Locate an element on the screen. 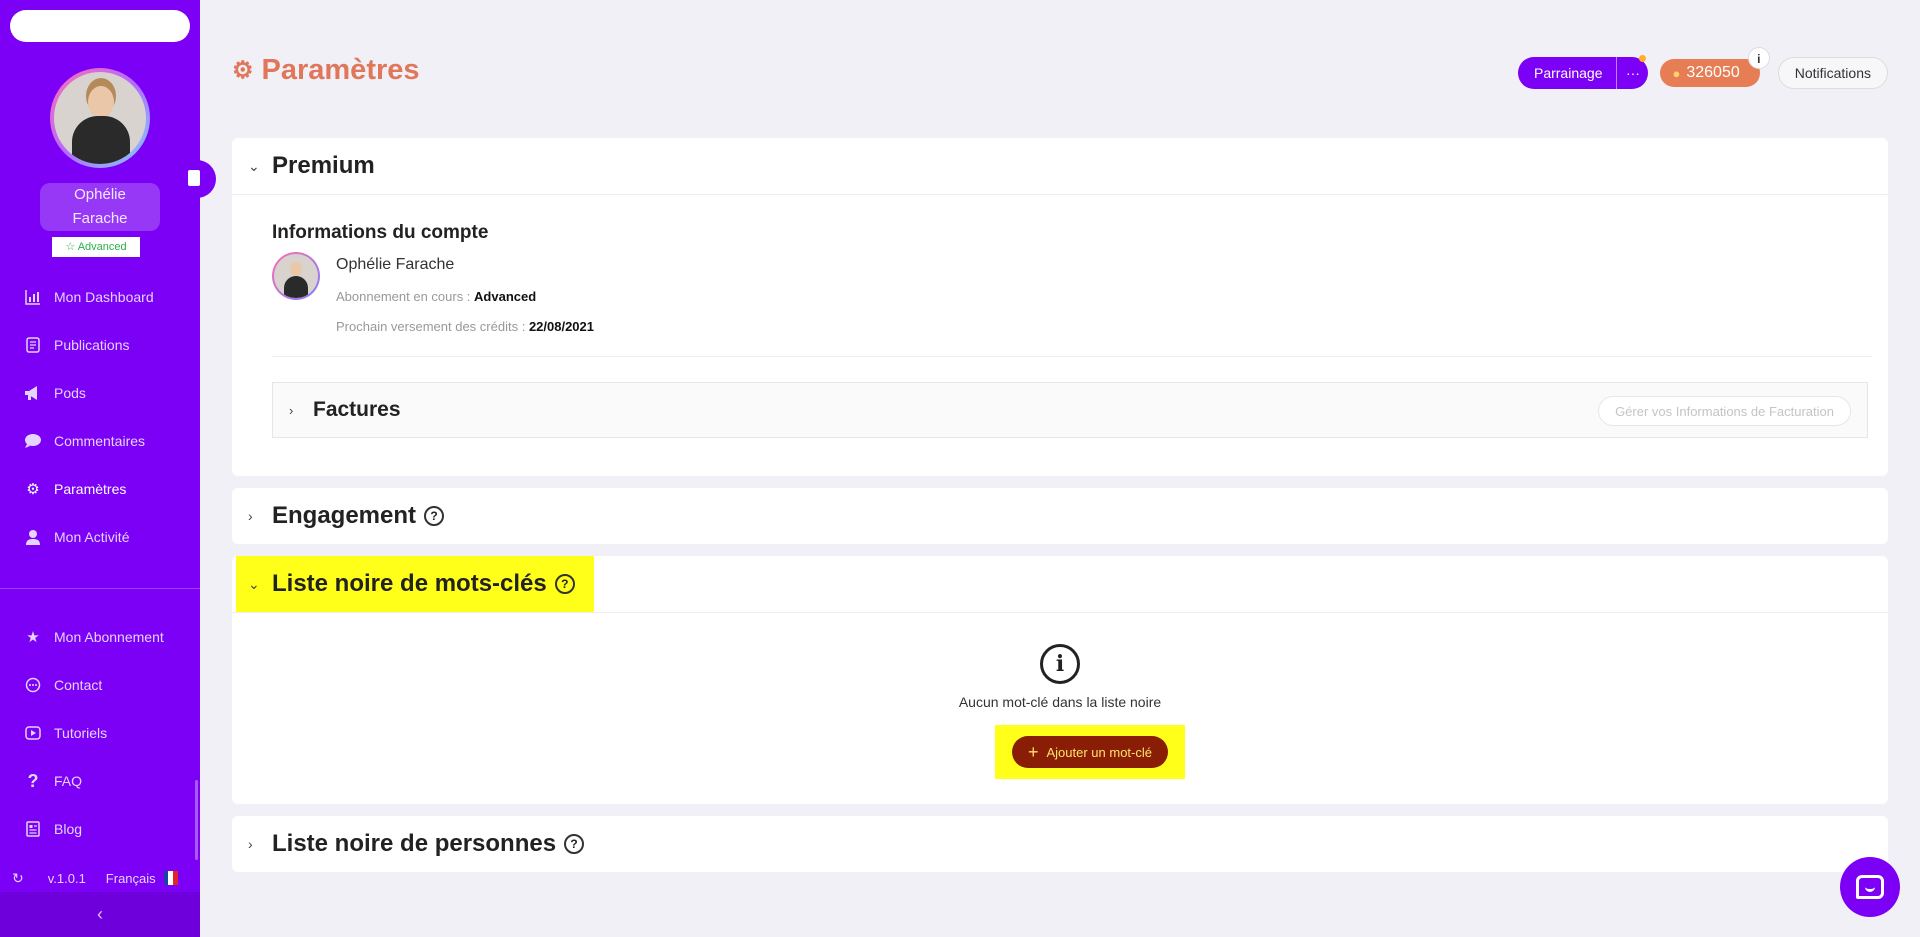 This screenshot has height=937, width=1920. page-title: ⚙ Paramètres is located at coordinates (326, 70).